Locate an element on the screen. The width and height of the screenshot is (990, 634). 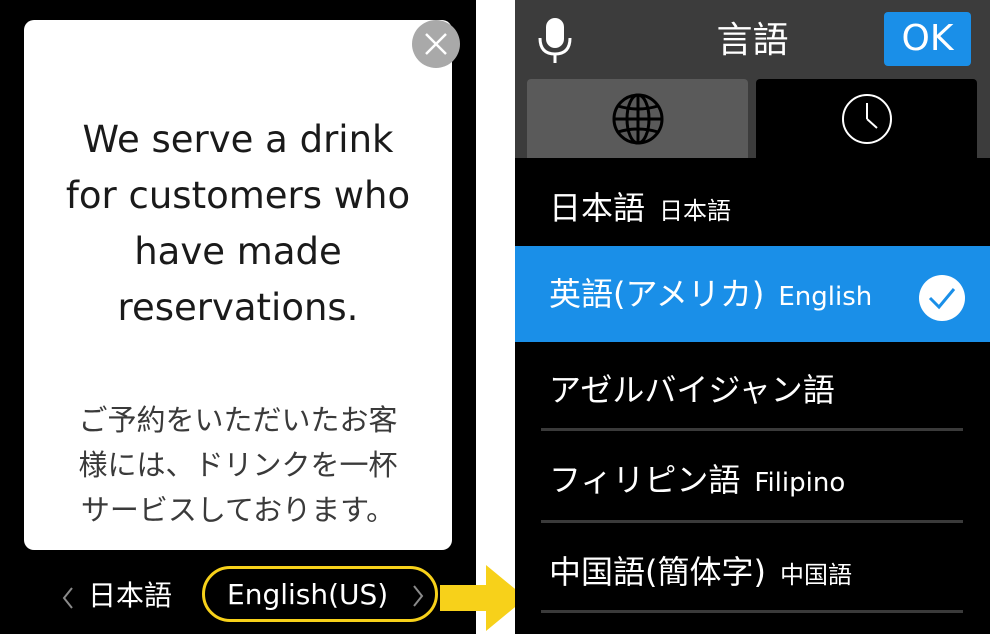
chevron-left-icon is located at coordinates (68, 598).